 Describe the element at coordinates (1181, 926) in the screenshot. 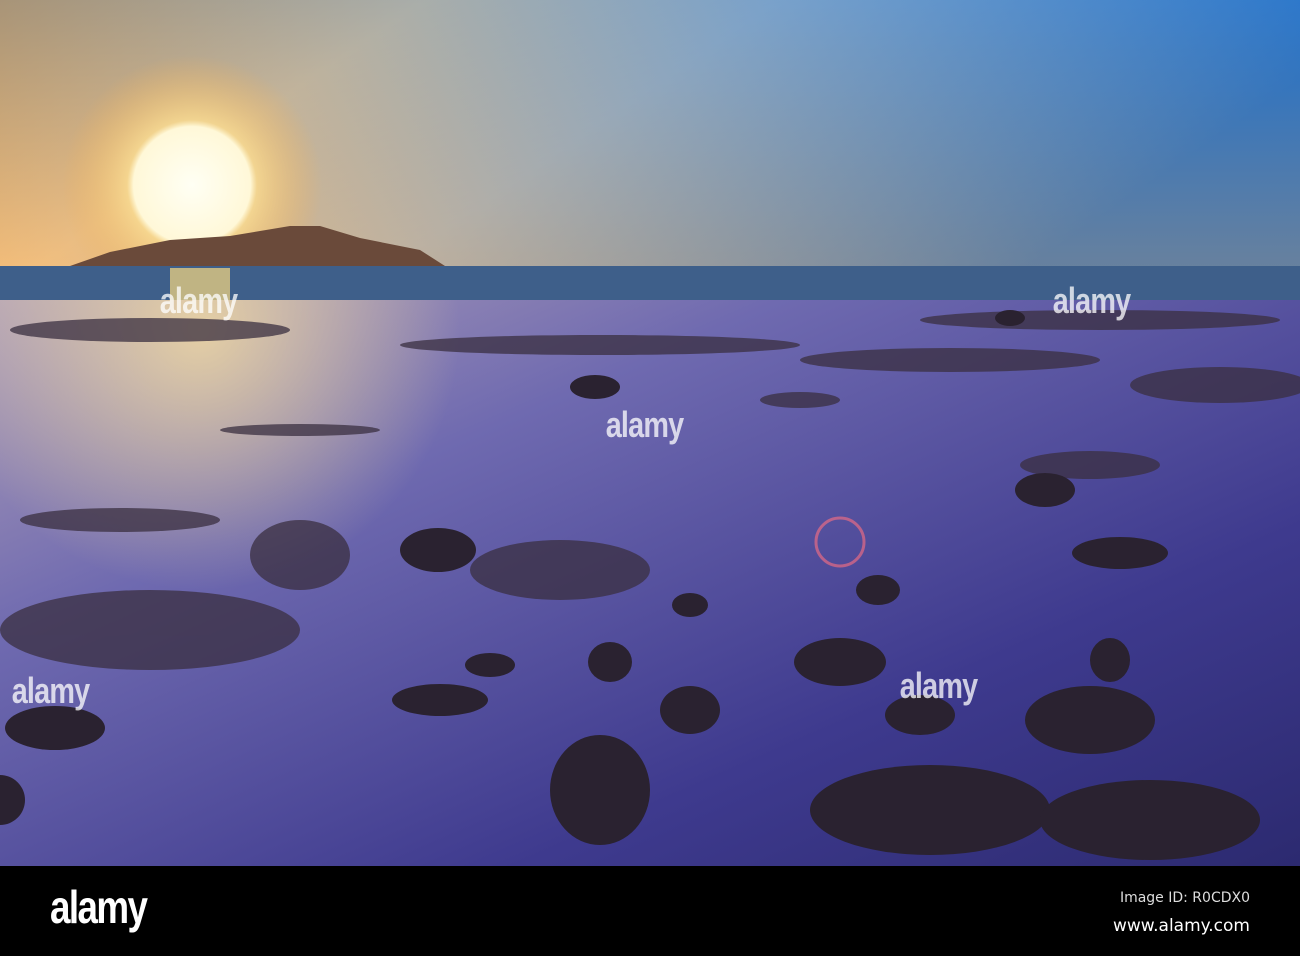

I see `site-url: www.alamy.com` at that location.